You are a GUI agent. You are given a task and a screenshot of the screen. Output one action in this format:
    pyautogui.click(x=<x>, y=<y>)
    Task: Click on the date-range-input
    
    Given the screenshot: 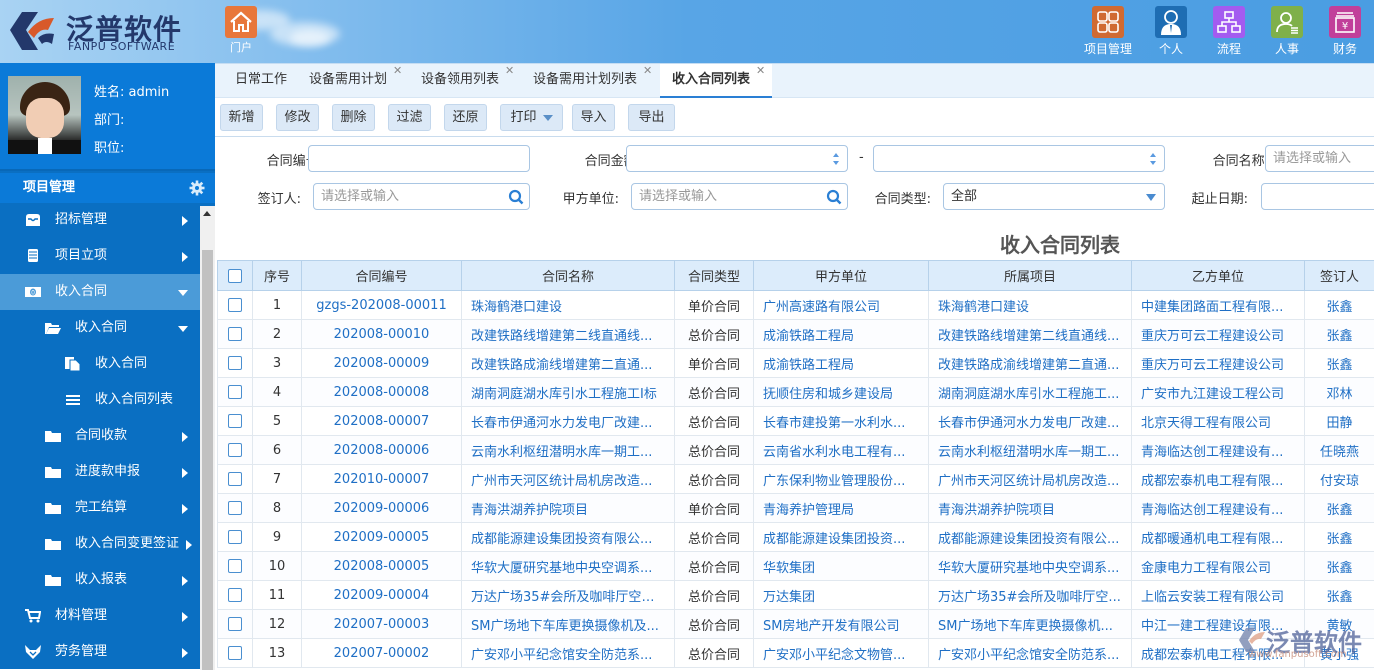 What is the action you would take?
    pyautogui.click(x=1317, y=196)
    